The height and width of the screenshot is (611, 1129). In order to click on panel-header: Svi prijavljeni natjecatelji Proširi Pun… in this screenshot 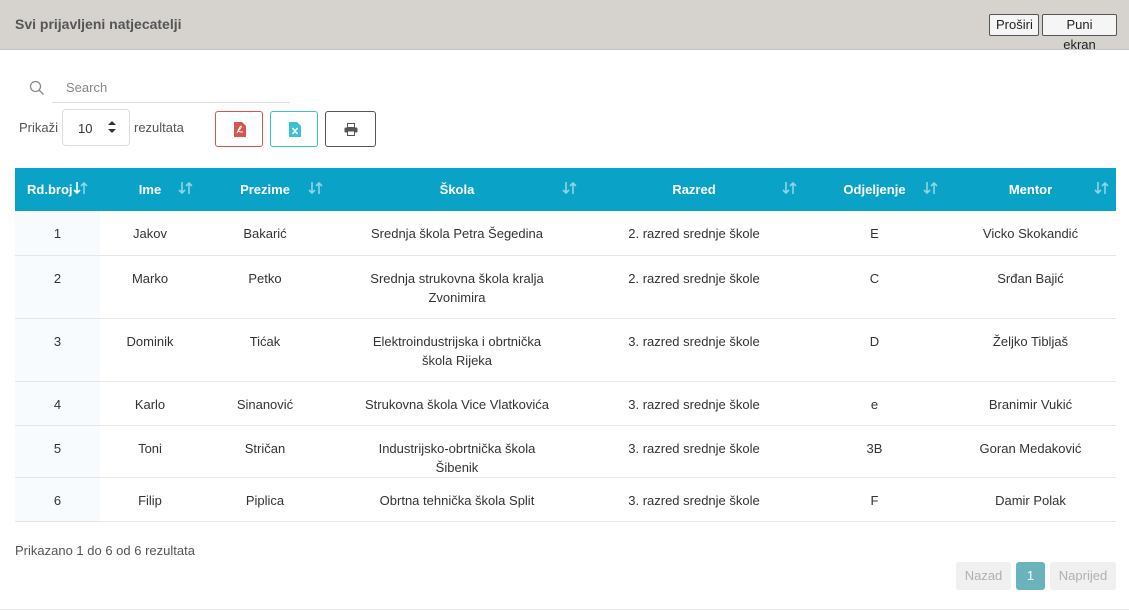, I will do `click(564, 26)`.